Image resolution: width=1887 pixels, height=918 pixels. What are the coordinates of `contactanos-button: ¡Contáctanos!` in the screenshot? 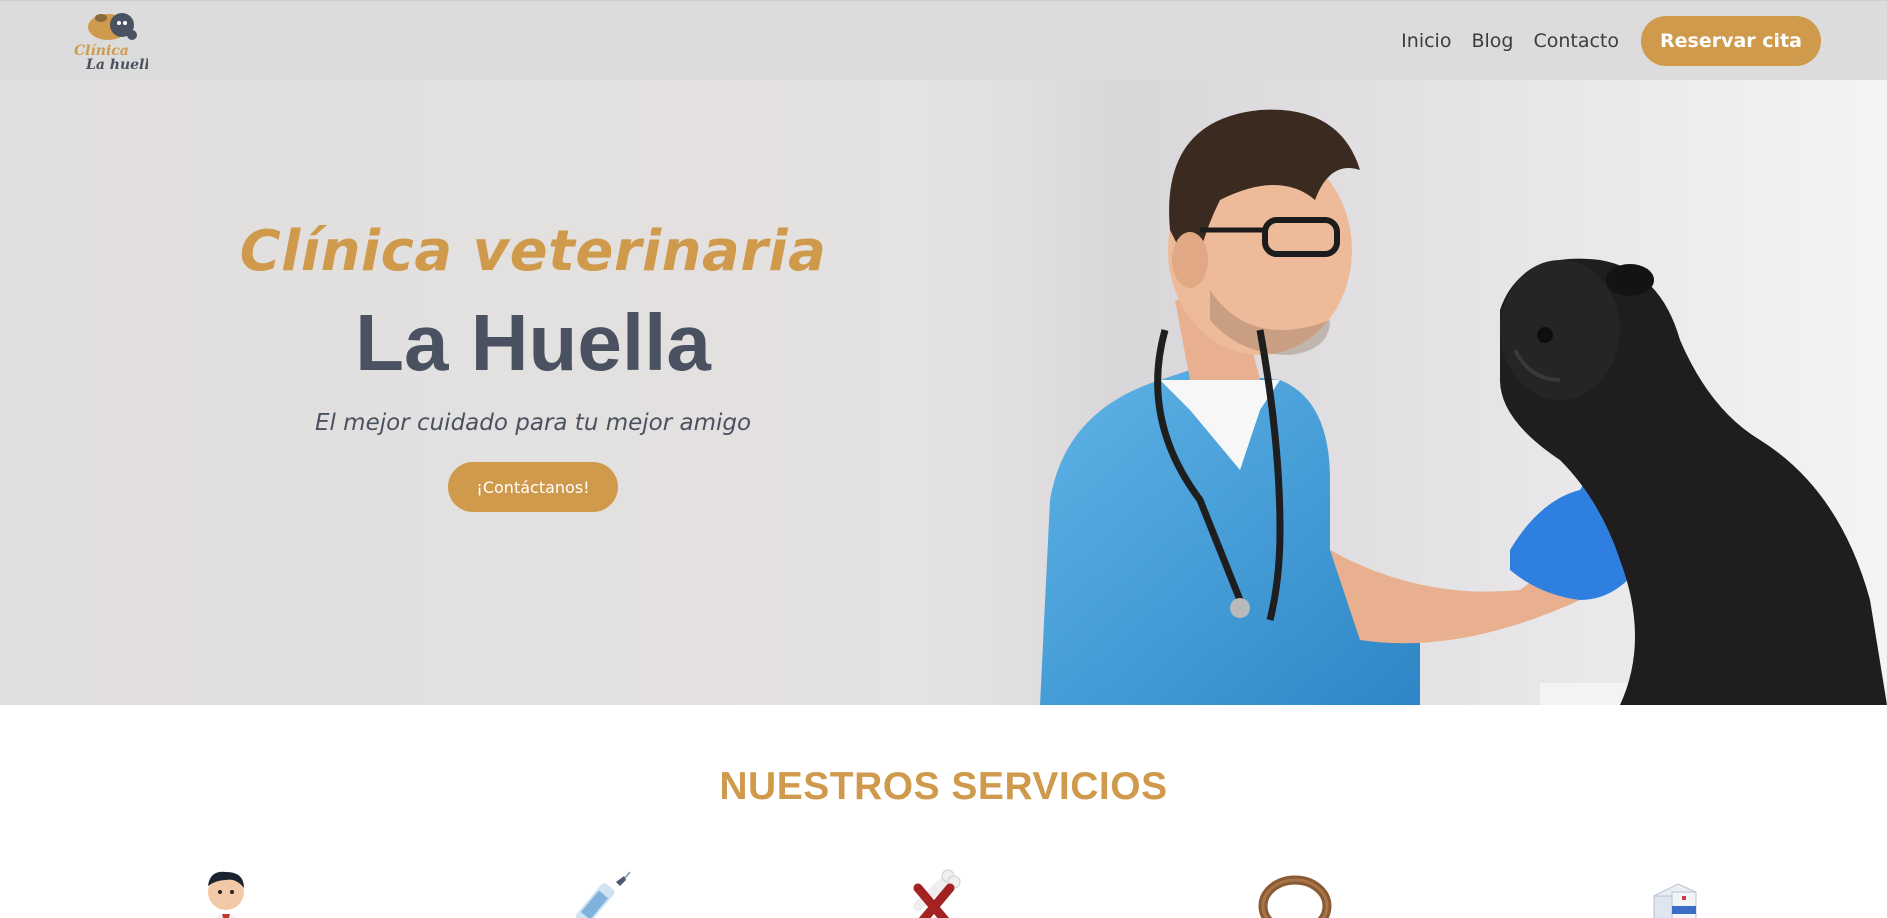 It's located at (533, 487).